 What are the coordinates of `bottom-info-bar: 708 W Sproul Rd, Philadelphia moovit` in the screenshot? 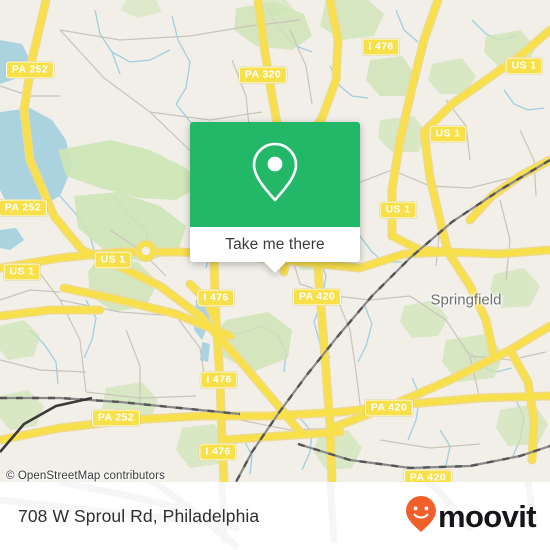 It's located at (275, 516).